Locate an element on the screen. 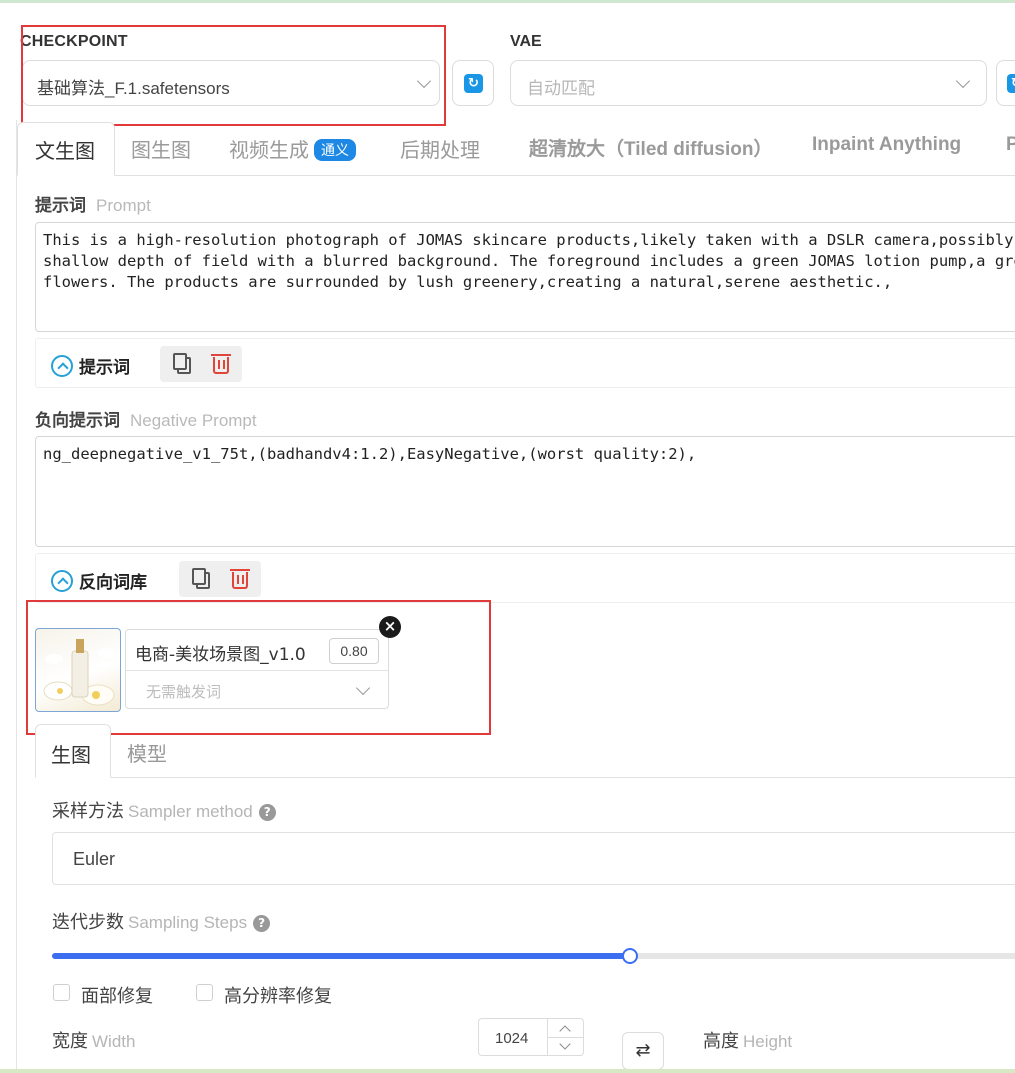  tab-txt2img: 文生图 is located at coordinates (66, 149).